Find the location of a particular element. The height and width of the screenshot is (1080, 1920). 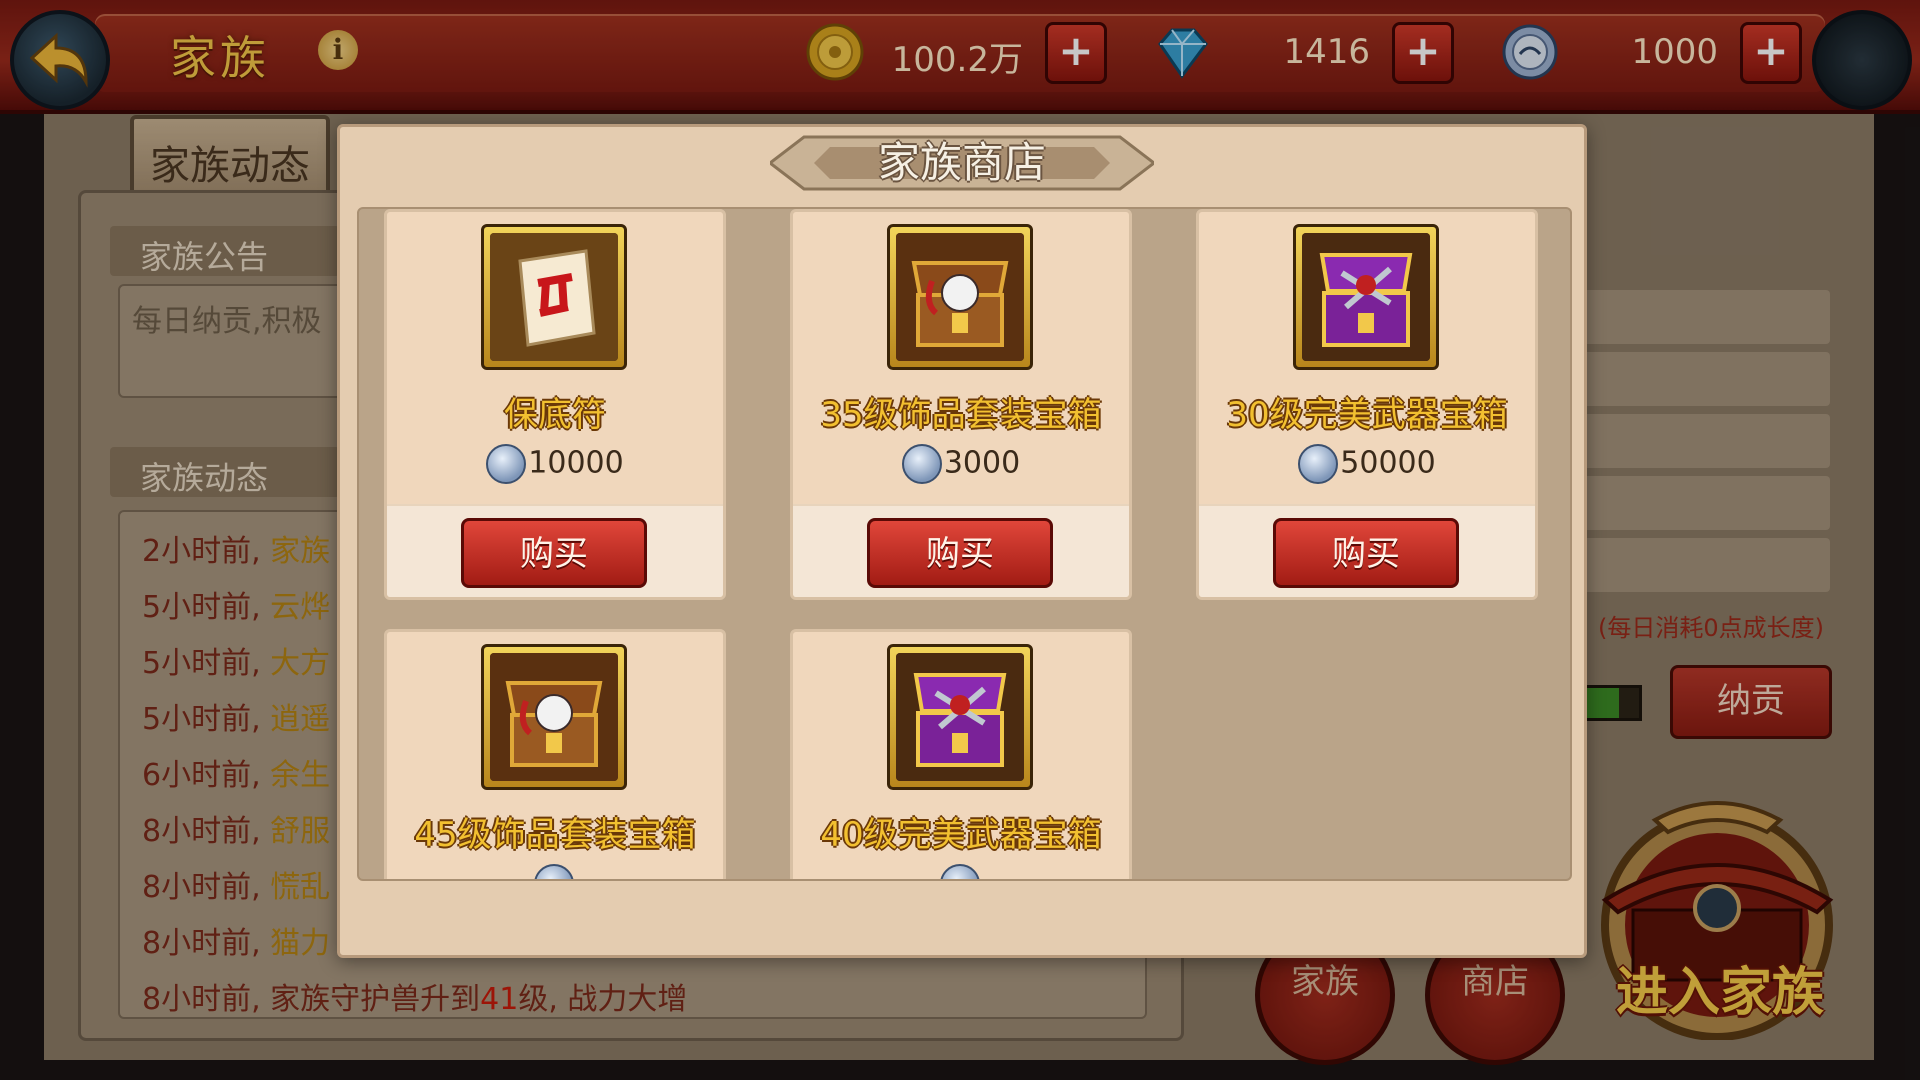

item-name: 保底符 is located at coordinates (555, 415).